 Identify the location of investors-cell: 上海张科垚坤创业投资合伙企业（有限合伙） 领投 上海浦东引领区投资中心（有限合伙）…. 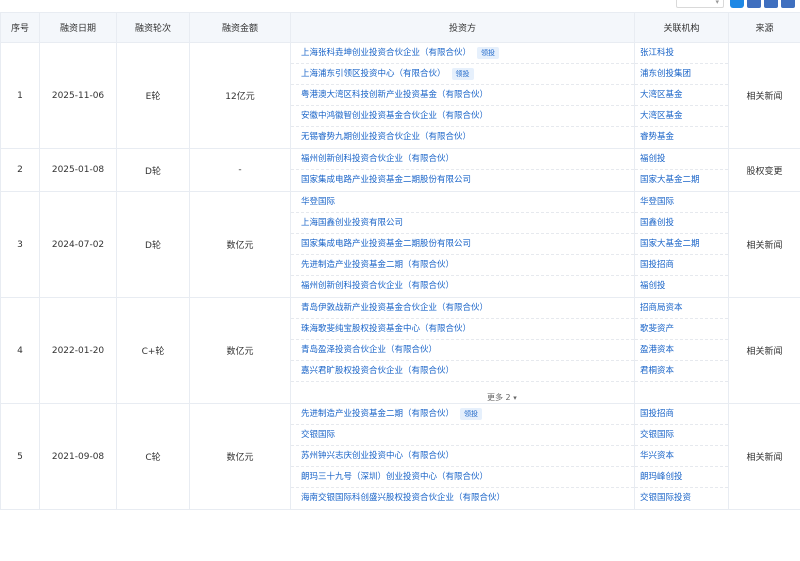
(462, 95).